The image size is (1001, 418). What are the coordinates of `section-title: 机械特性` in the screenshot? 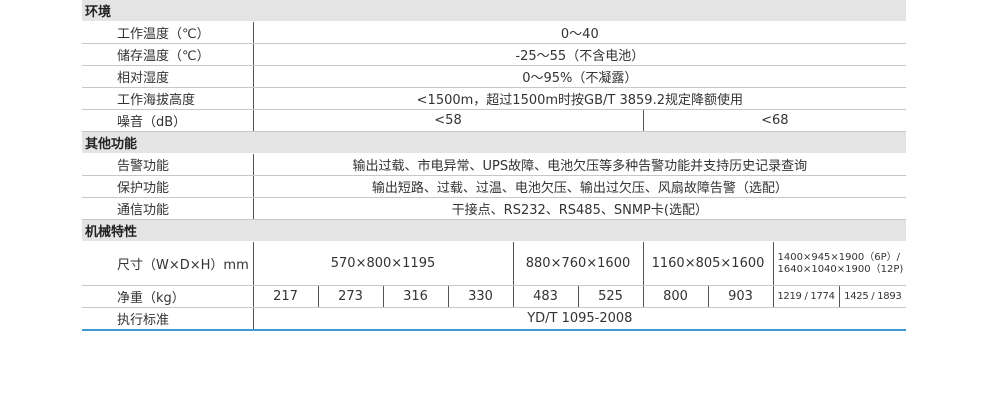 It's located at (494, 230).